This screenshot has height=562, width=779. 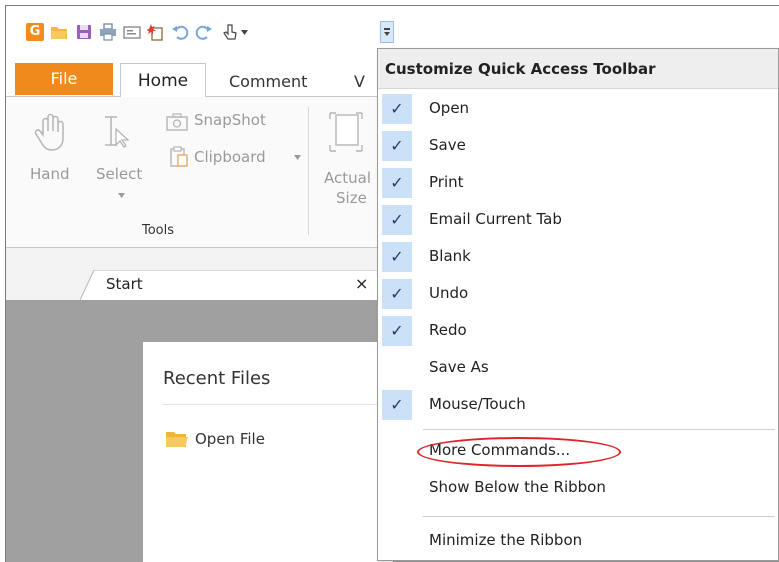 What do you see at coordinates (117, 132) in the screenshot?
I see `select-icon` at bounding box center [117, 132].